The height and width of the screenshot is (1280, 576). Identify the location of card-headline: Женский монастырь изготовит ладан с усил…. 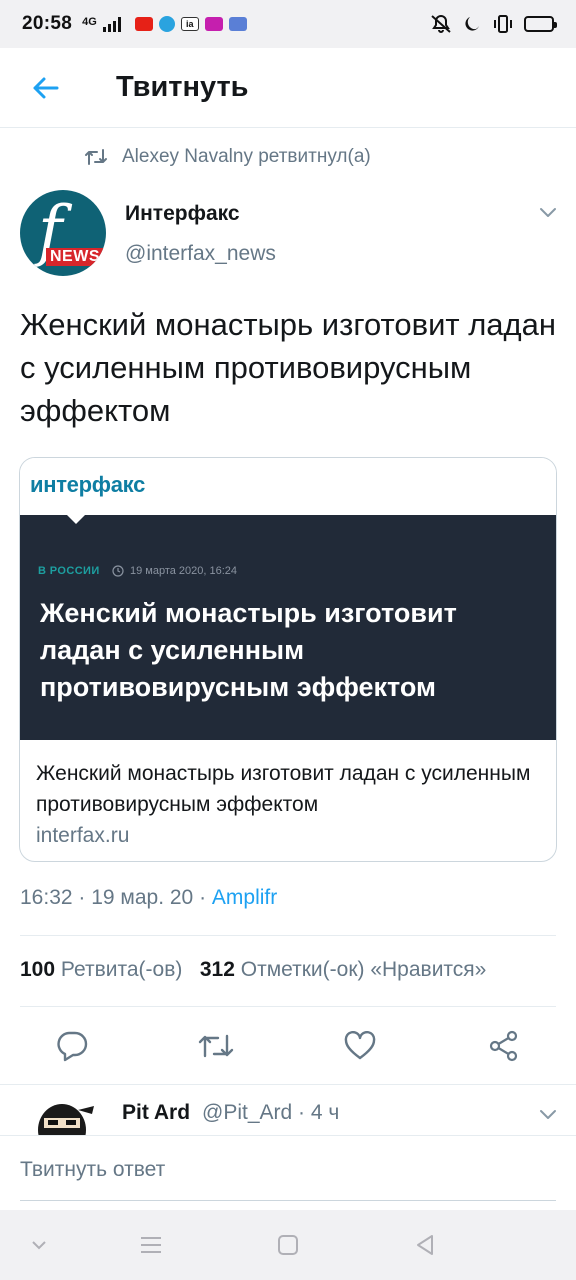
(248, 650).